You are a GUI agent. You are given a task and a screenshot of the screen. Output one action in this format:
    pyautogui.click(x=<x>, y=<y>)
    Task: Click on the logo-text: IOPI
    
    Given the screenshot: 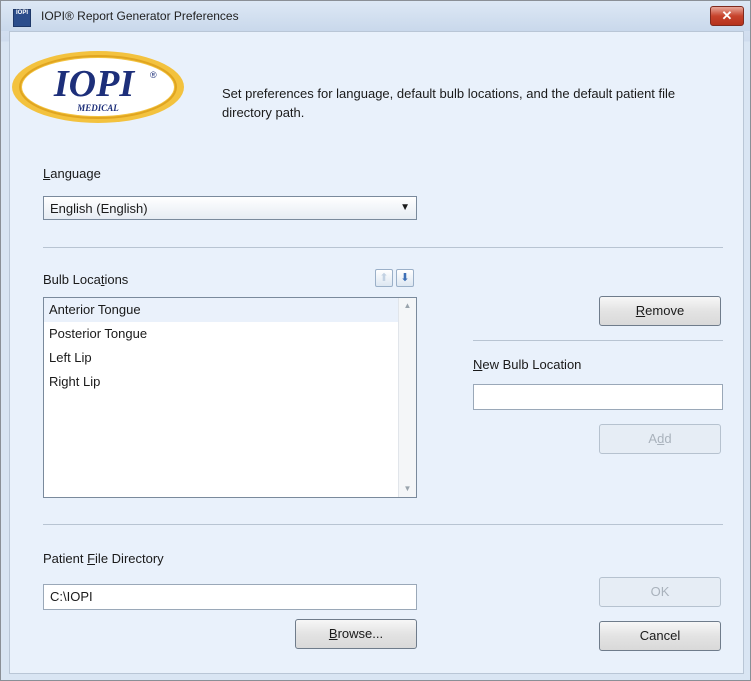 What is the action you would take?
    pyautogui.click(x=94, y=84)
    